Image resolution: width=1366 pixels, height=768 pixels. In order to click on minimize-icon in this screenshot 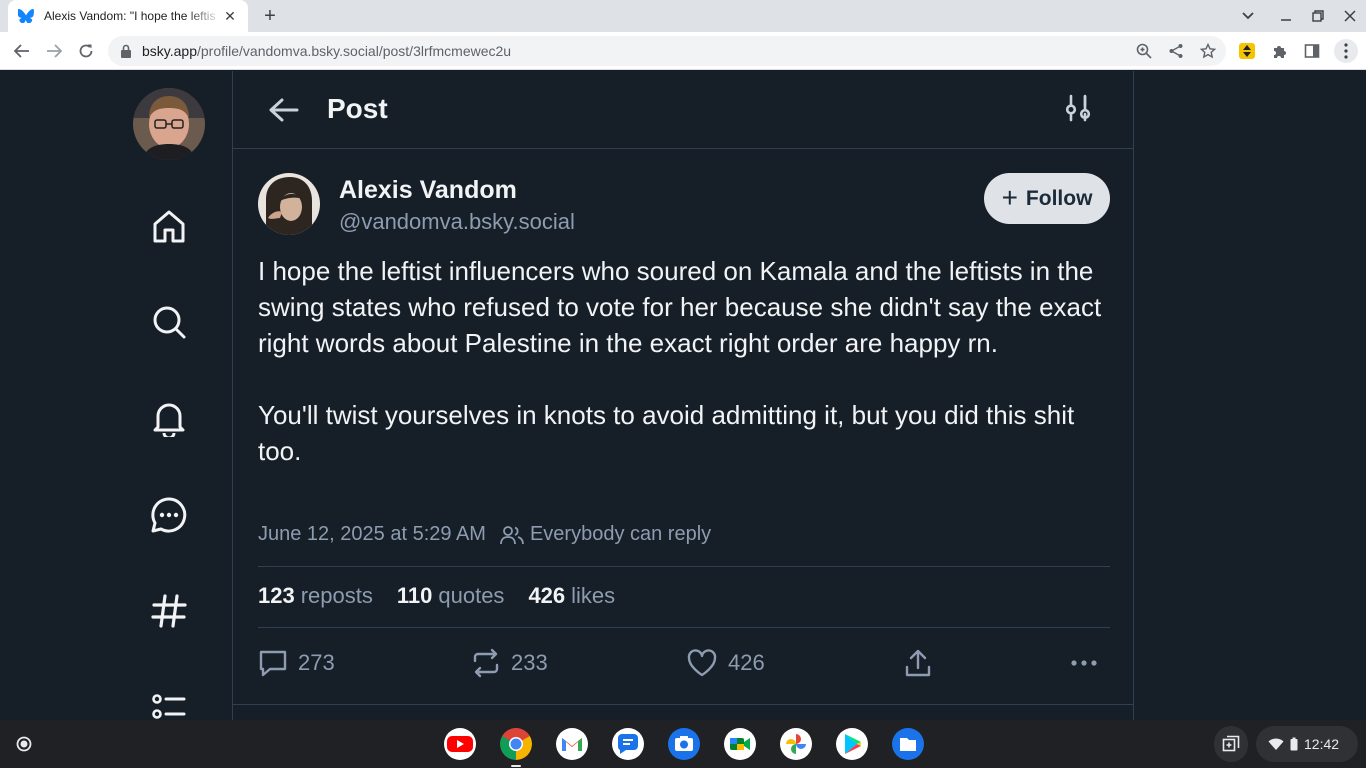, I will do `click(1286, 16)`.